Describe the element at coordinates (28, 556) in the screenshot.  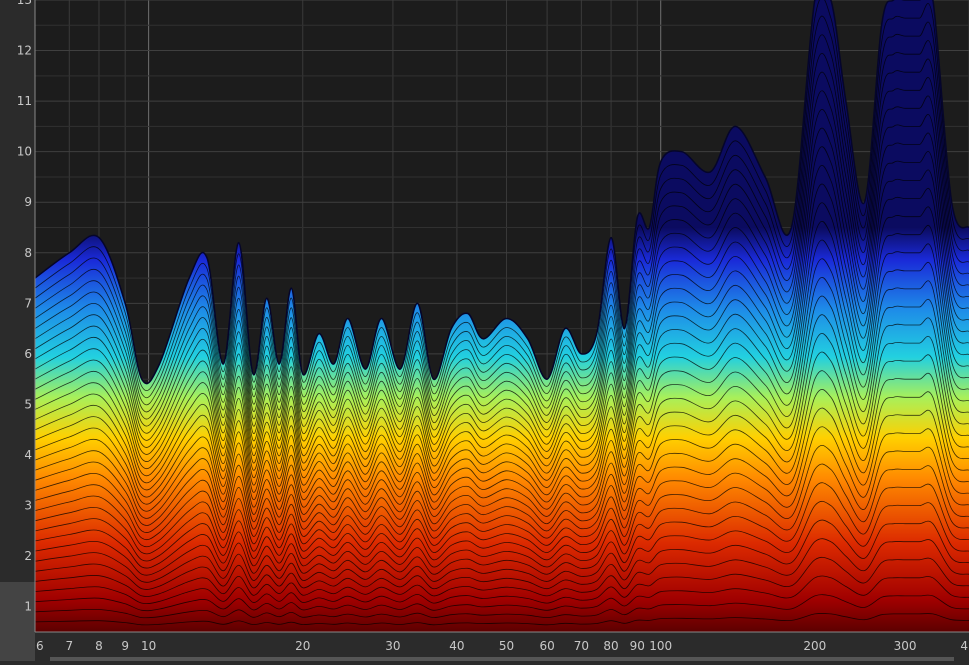
I see `y-tick-label: 2` at that location.